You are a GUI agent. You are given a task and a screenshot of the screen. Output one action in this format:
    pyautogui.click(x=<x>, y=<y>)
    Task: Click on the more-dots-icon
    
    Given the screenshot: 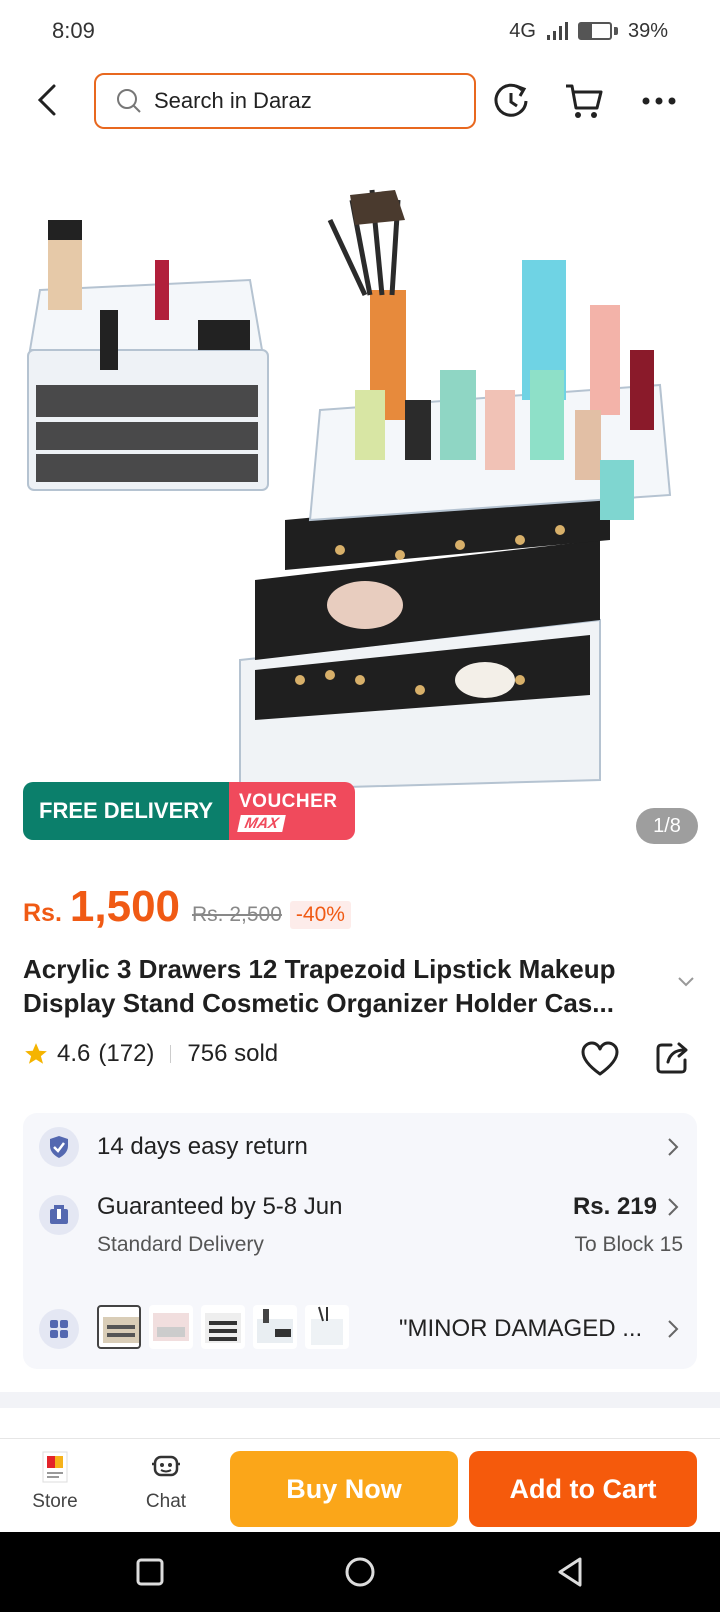 What is the action you would take?
    pyautogui.click(x=659, y=101)
    